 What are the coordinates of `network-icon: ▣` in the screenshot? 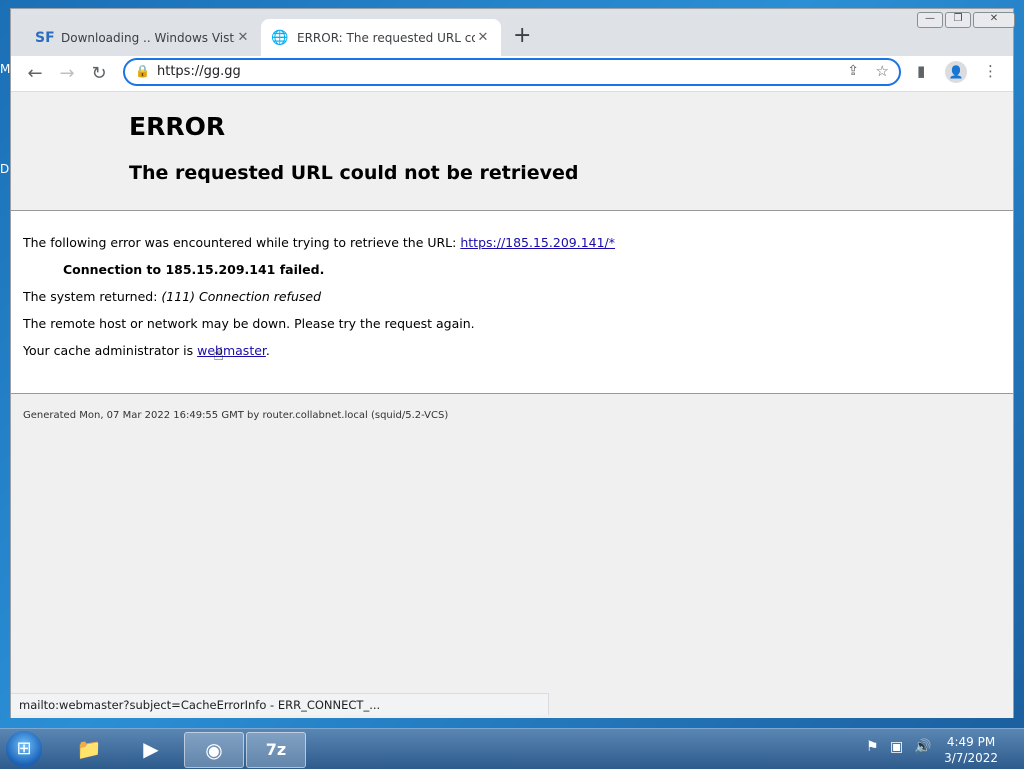 It's located at (896, 747).